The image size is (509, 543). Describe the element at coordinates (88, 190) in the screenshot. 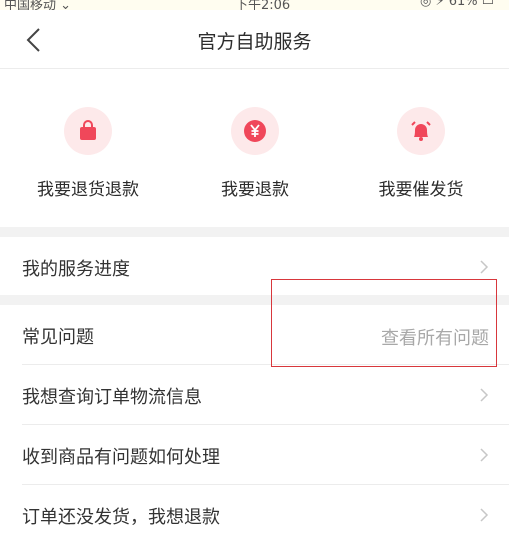

I see `return-refund-label: 我要退货退款` at that location.